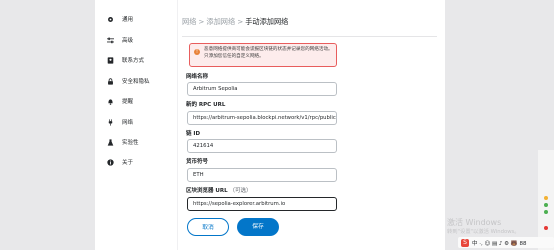  Describe the element at coordinates (193, 134) in the screenshot. I see `chain-id-label: 链 ID` at that location.